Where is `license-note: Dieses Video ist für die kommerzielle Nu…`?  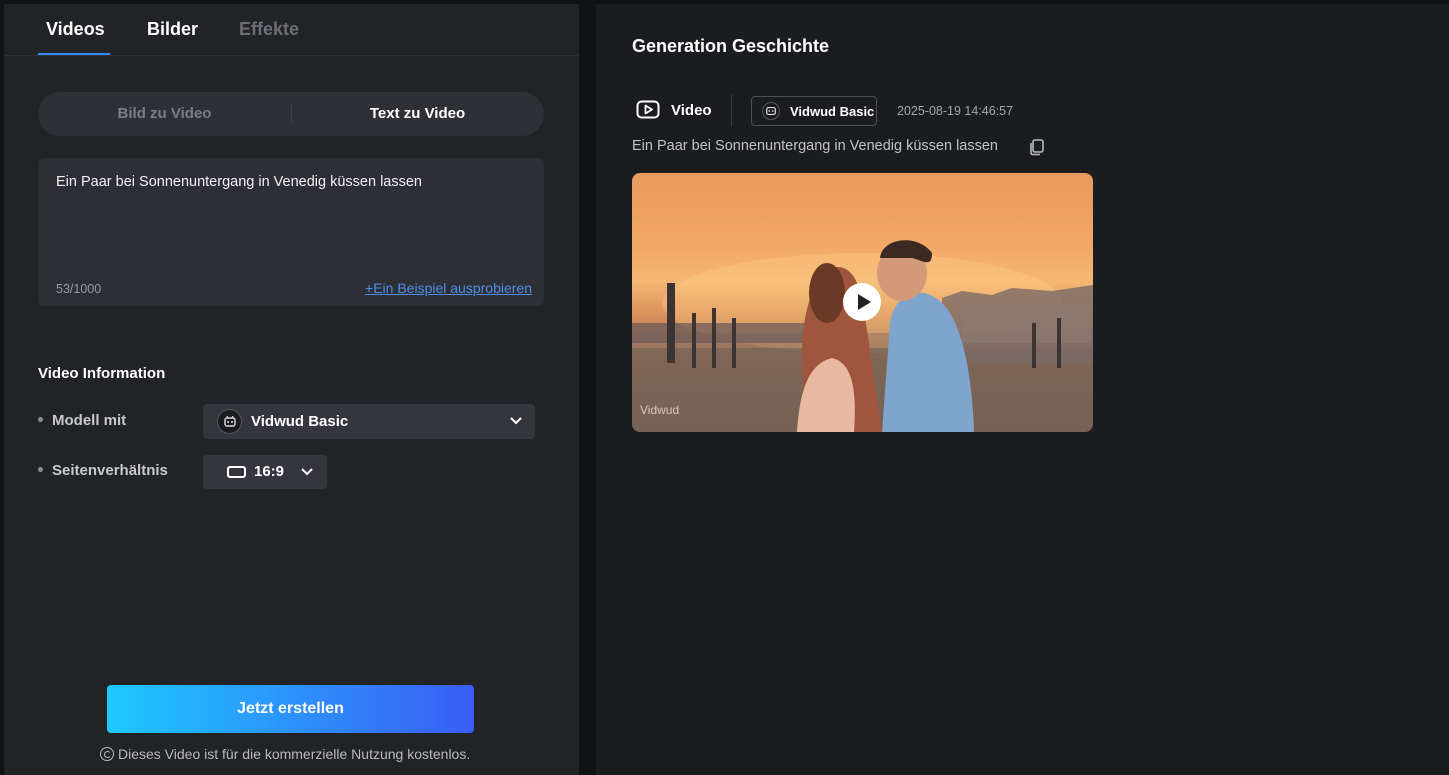 license-note: Dieses Video ist für die kommerzielle Nu… is located at coordinates (285, 754).